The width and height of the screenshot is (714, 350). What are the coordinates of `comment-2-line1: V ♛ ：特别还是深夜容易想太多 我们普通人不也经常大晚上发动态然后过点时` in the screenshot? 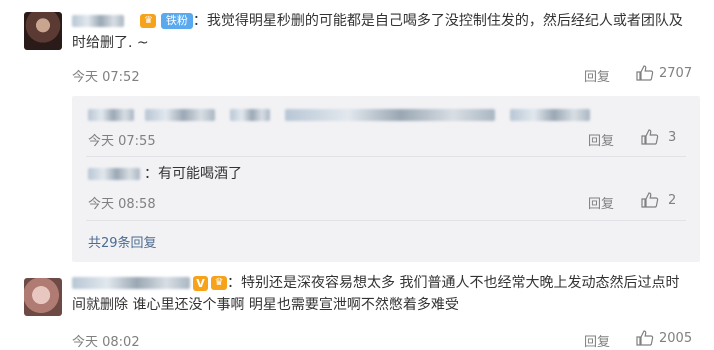 It's located at (387, 283).